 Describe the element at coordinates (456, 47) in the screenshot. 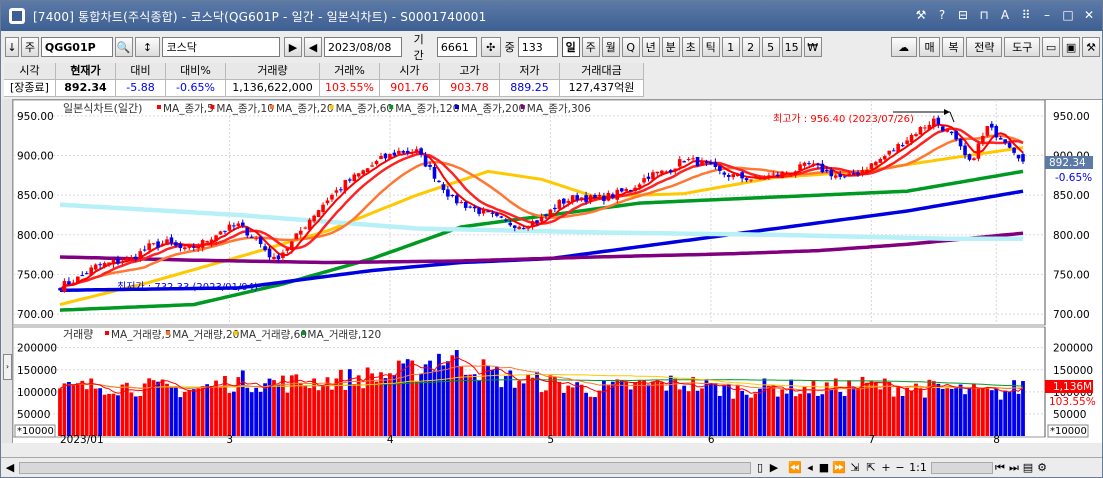

I see `period-input: 6661` at that location.